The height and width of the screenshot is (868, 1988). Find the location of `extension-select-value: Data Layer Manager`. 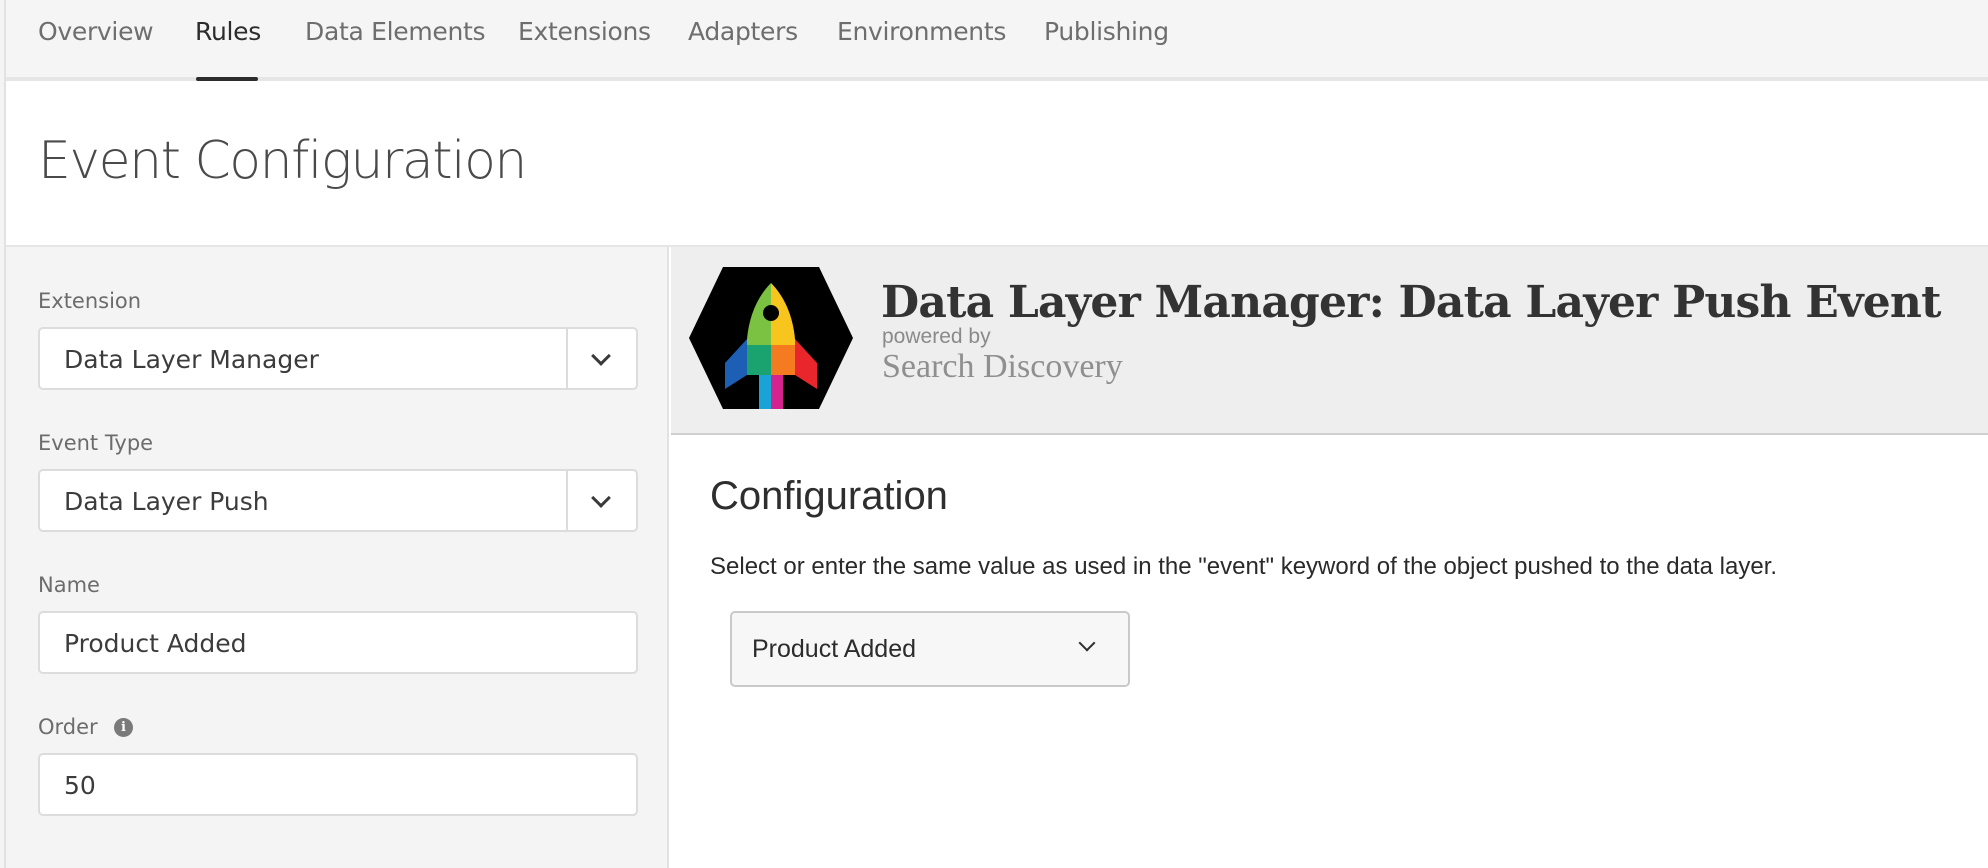

extension-select-value: Data Layer Manager is located at coordinates (191, 359).